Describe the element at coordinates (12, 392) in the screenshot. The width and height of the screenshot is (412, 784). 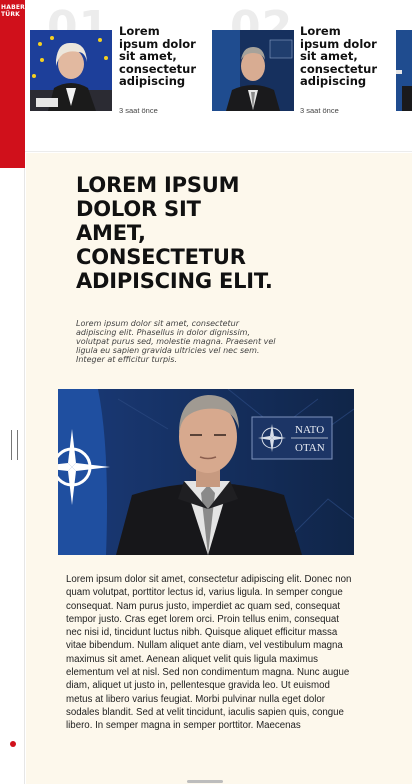
I see `left-rail: HABER TÜRK` at that location.